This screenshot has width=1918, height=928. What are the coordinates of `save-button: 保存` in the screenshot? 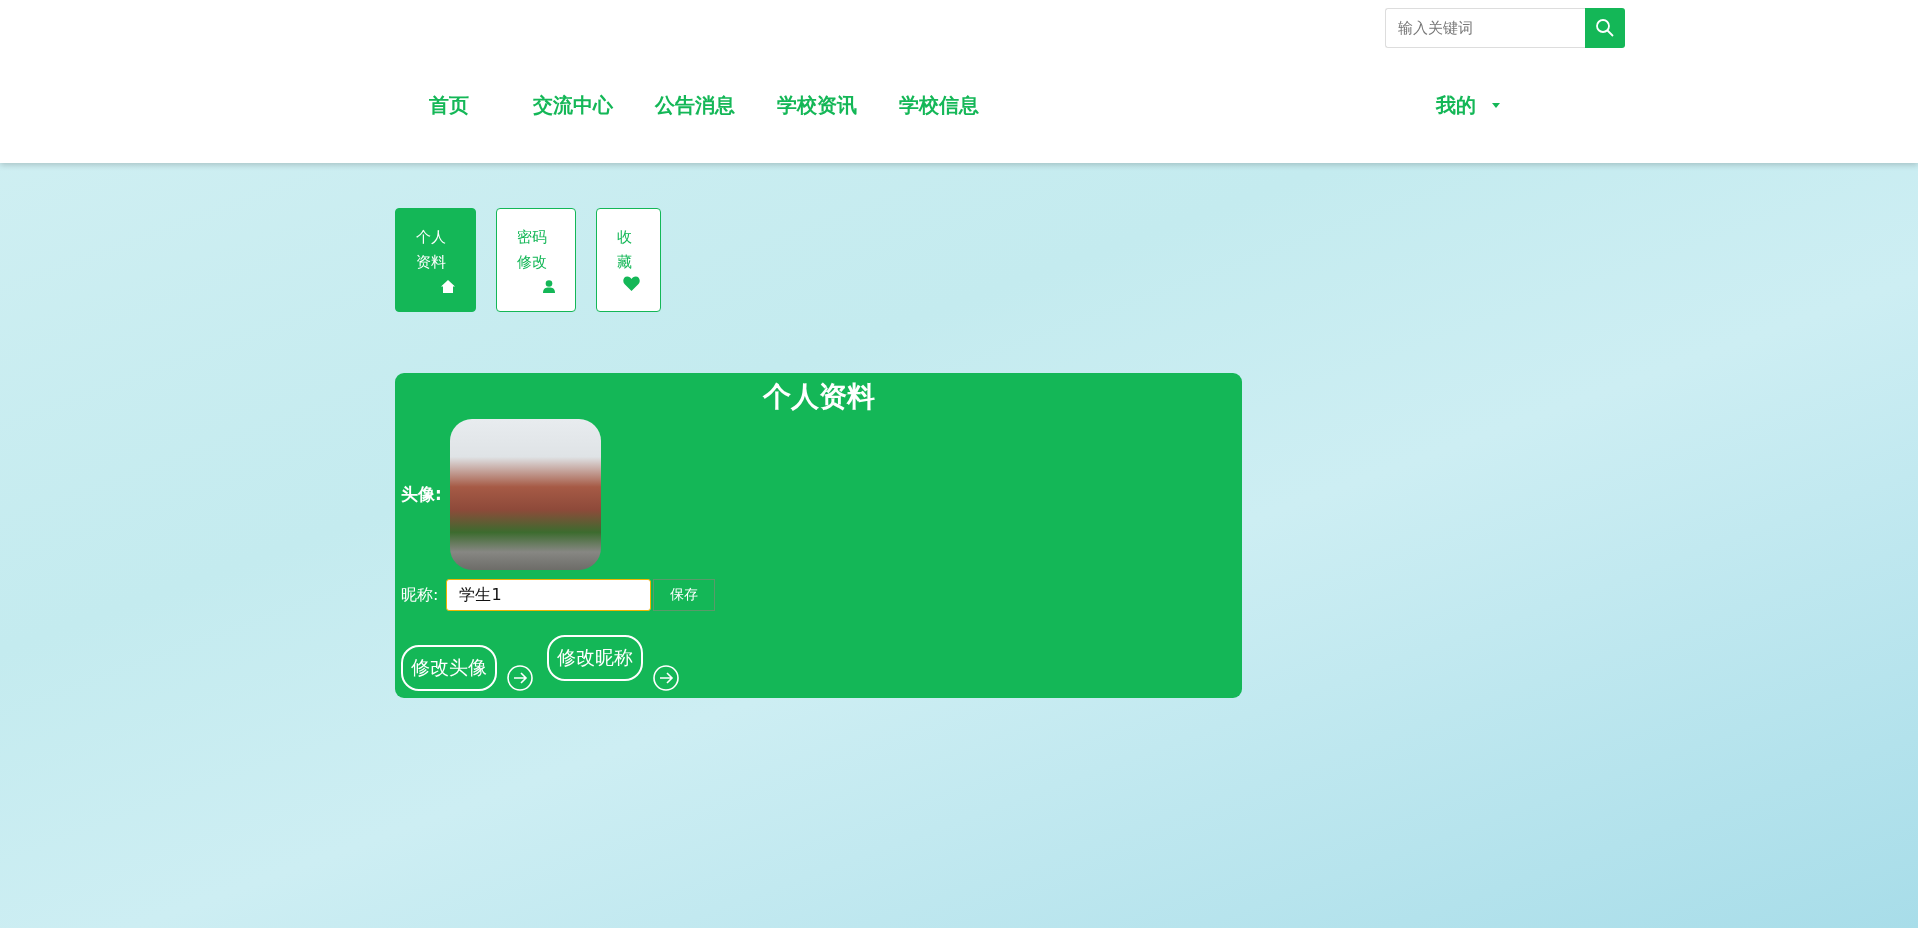 It's located at (684, 595).